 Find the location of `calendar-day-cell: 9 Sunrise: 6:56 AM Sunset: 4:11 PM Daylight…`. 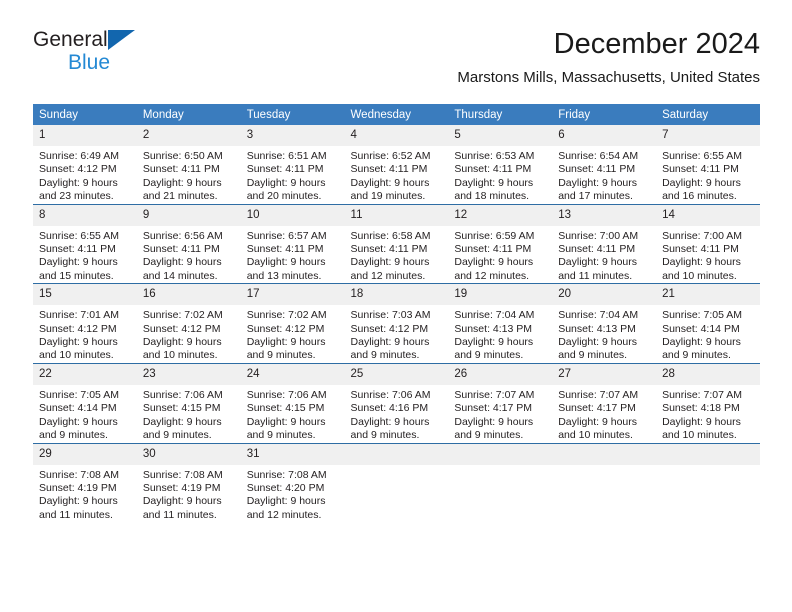

calendar-day-cell: 9 Sunrise: 6:56 AM Sunset: 4:11 PM Daylight… is located at coordinates (188, 243).